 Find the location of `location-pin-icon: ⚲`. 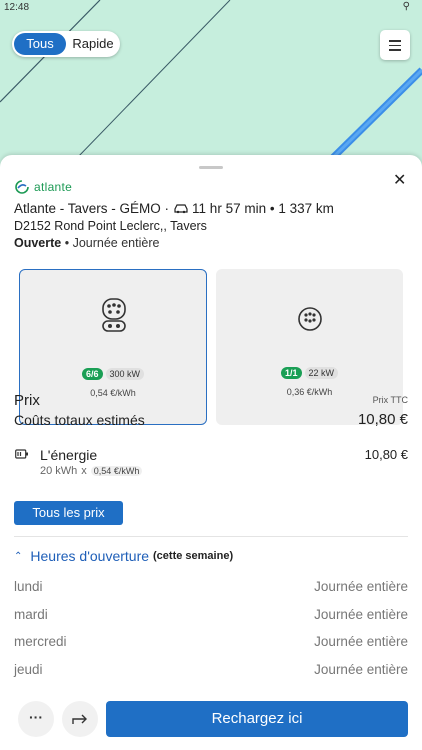

location-pin-icon: ⚲ is located at coordinates (406, 6).